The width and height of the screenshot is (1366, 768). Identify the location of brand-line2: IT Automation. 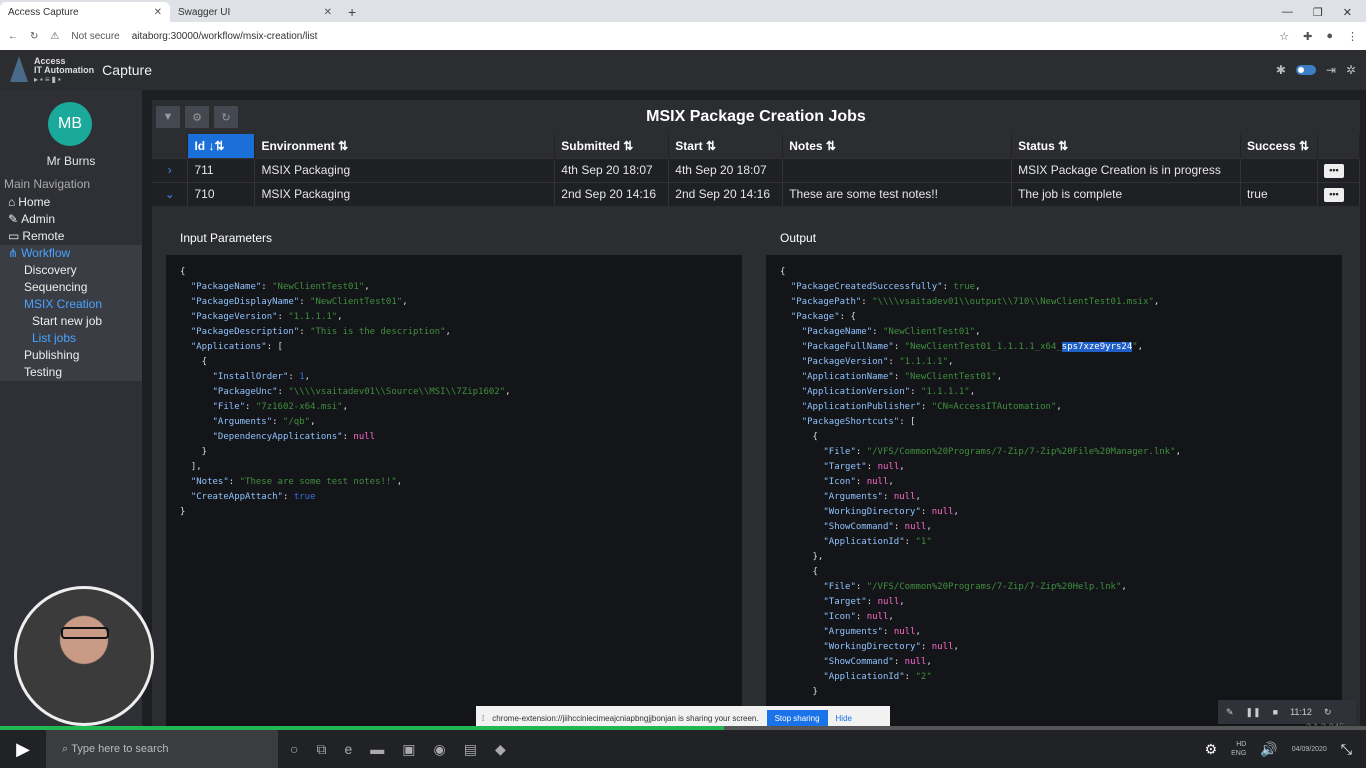
(64, 69).